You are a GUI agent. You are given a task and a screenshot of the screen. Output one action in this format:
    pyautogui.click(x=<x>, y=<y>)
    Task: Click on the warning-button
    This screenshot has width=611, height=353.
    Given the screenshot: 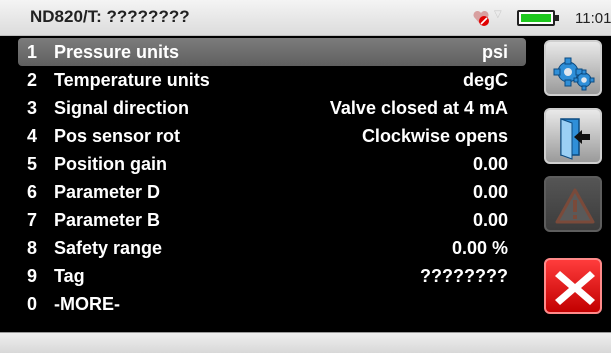 What is the action you would take?
    pyautogui.click(x=573, y=204)
    